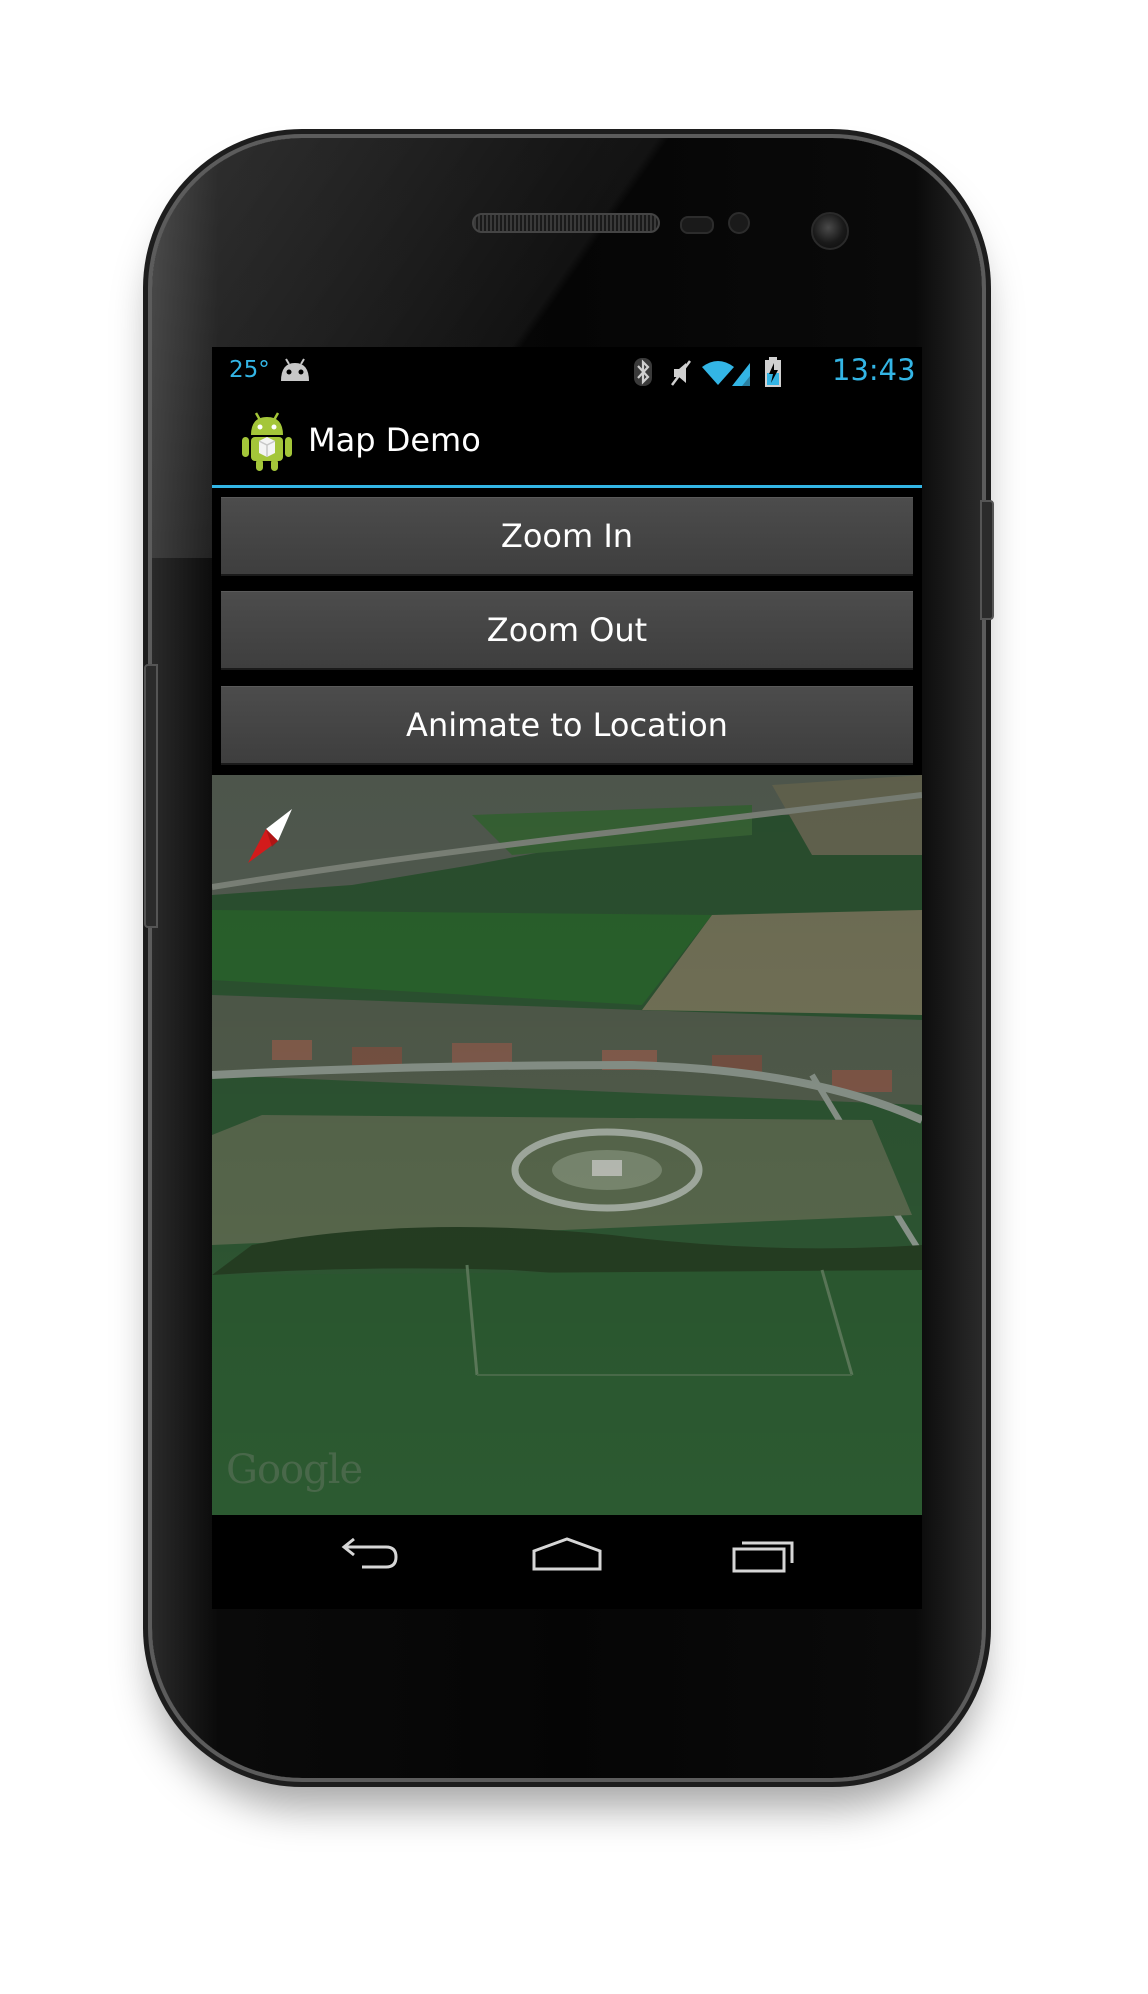 The width and height of the screenshot is (1148, 1994). I want to click on android-notification-icon, so click(295, 372).